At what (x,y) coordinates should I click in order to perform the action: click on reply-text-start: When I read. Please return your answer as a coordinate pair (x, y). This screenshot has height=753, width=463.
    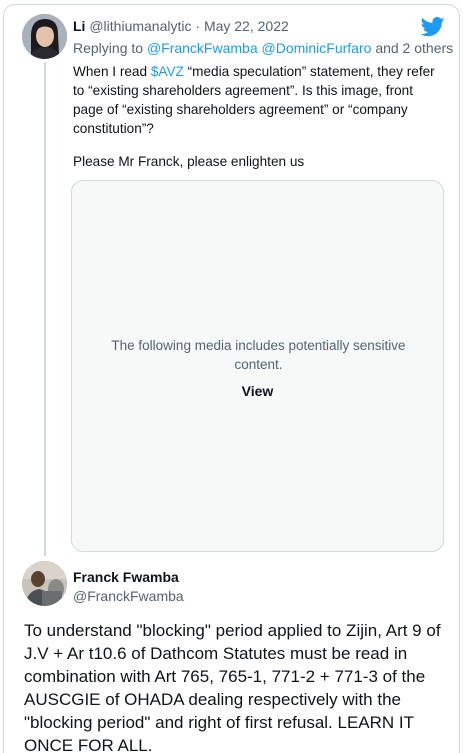
    Looking at the image, I should click on (110, 71).